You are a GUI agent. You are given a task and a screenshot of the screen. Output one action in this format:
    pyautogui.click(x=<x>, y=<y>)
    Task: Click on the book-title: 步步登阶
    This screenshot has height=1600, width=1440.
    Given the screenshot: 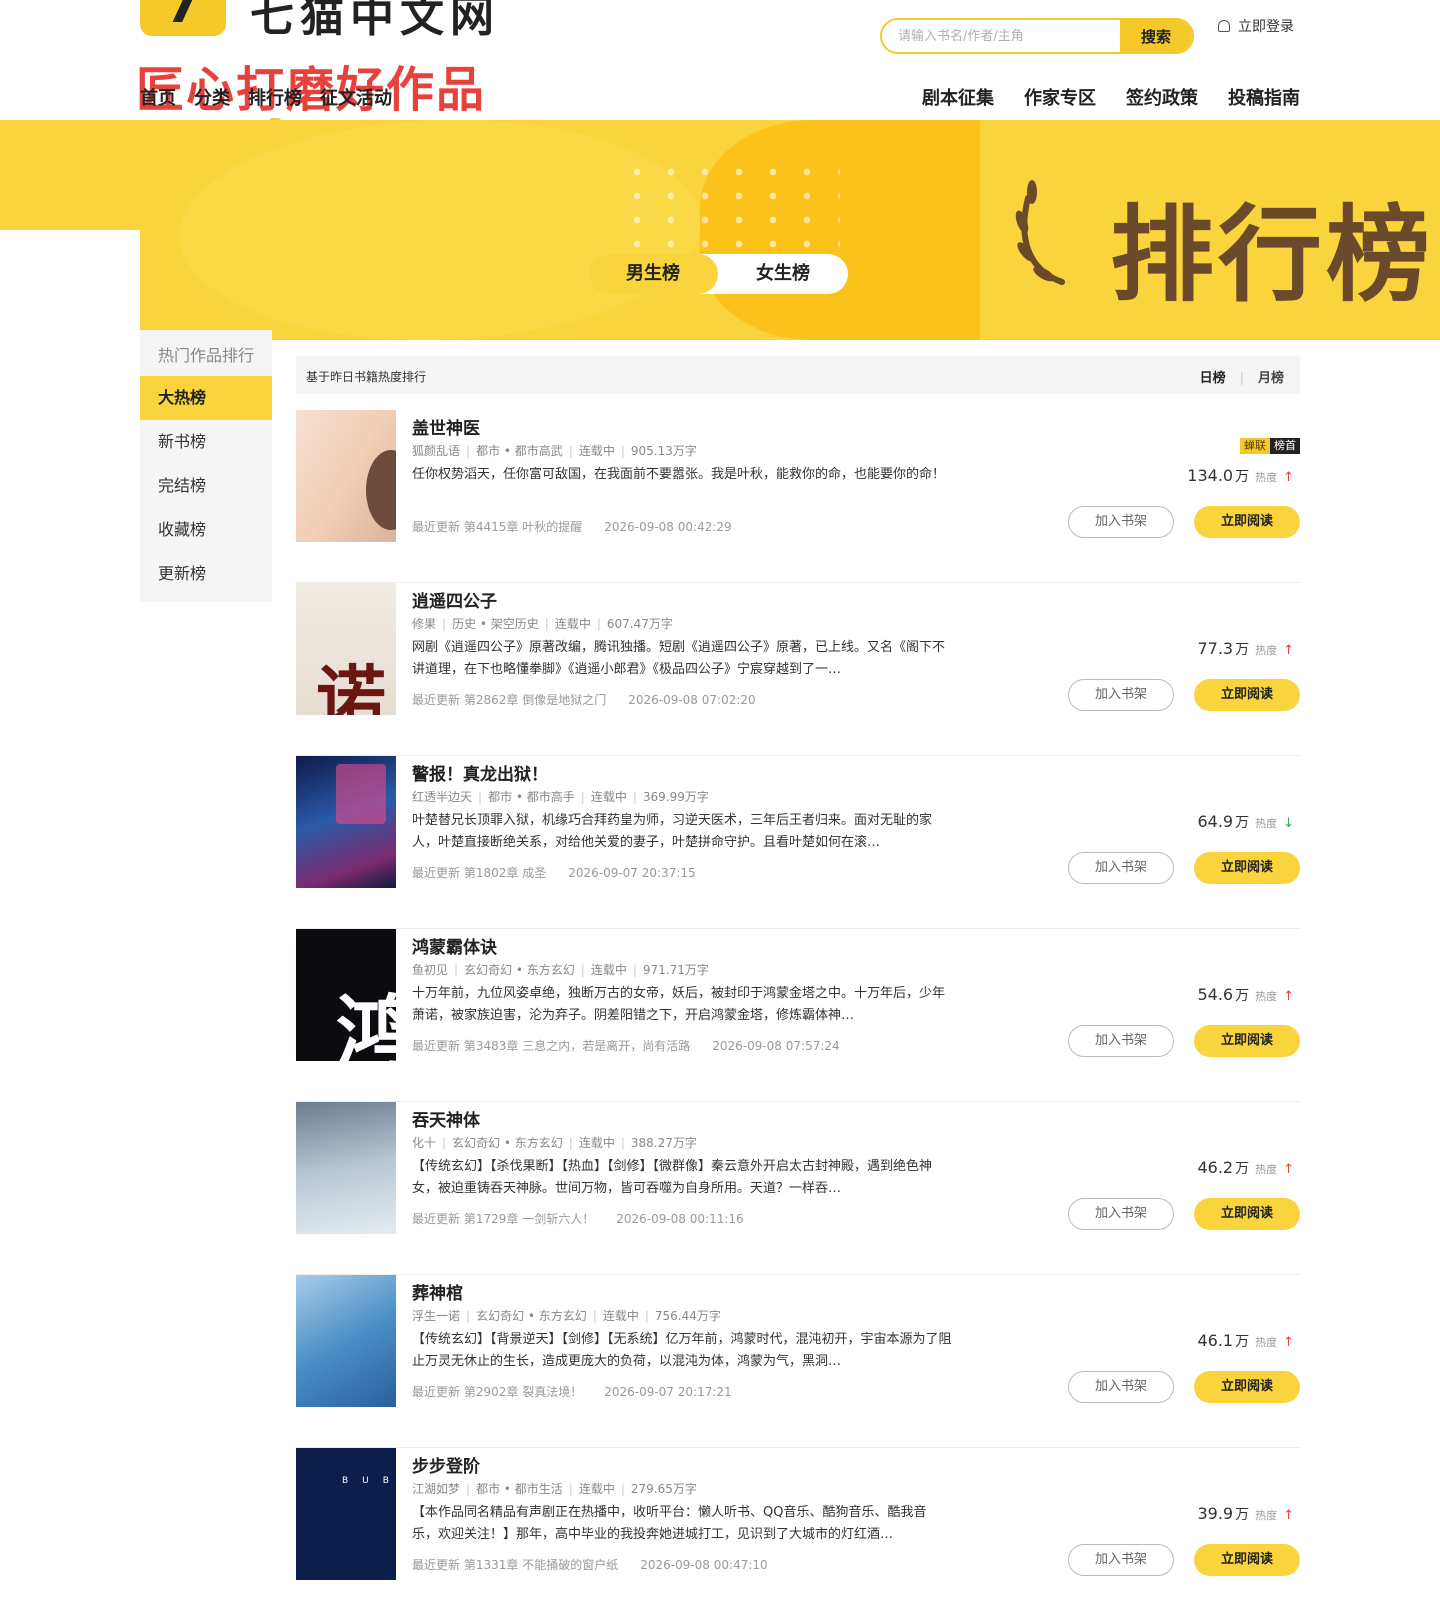 What is the action you would take?
    pyautogui.click(x=446, y=1464)
    